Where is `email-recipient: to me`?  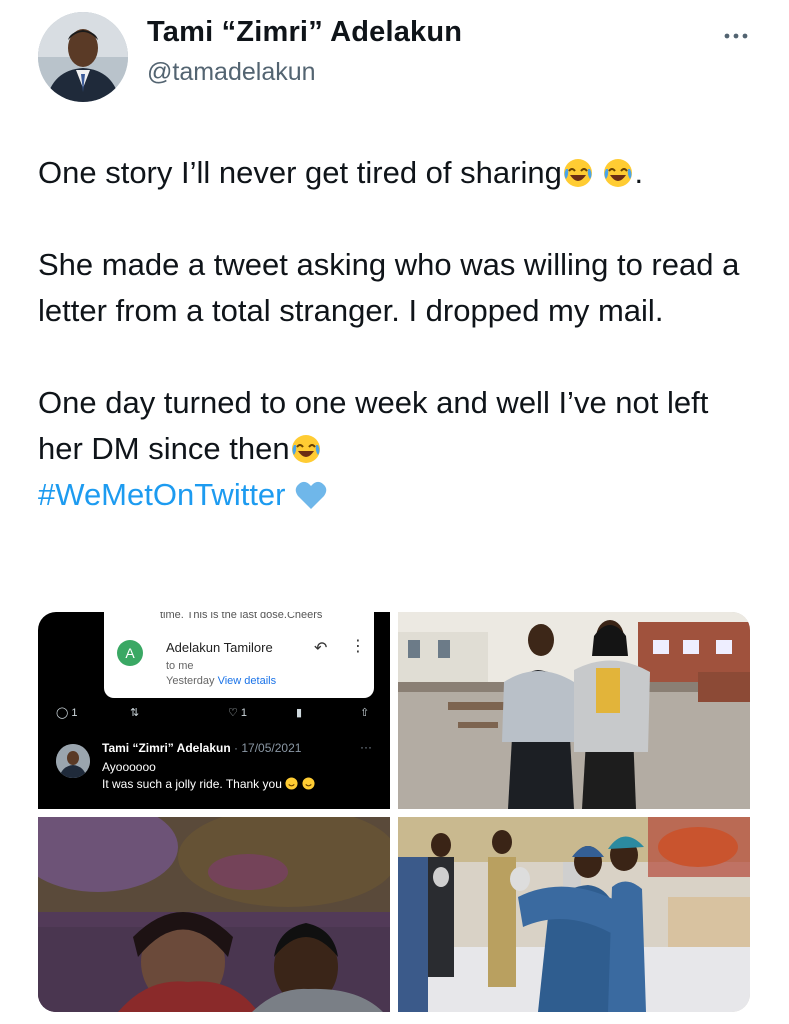 email-recipient: to me is located at coordinates (180, 666).